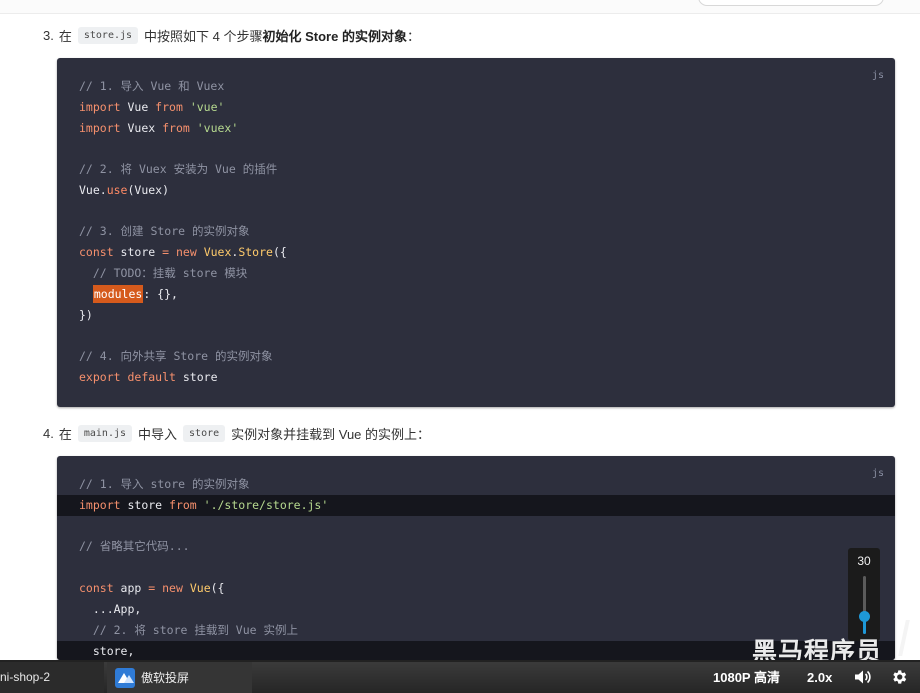  What do you see at coordinates (158, 434) in the screenshot?
I see `step-text-mid: 中导入` at bounding box center [158, 434].